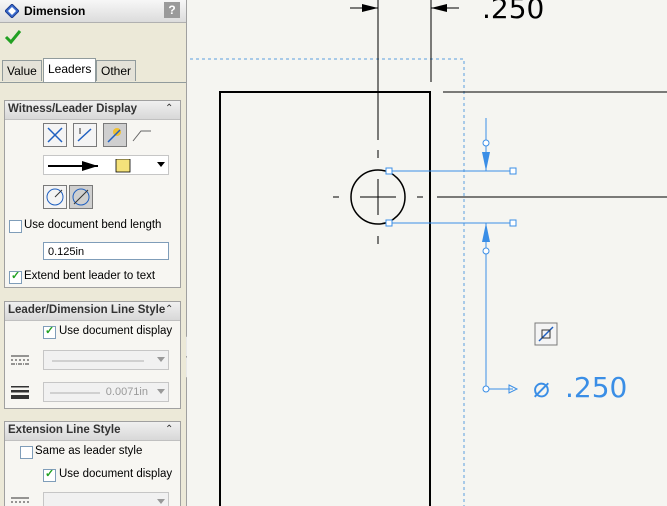  What do you see at coordinates (486, 161) in the screenshot?
I see `arrowhead-upper` at bounding box center [486, 161].